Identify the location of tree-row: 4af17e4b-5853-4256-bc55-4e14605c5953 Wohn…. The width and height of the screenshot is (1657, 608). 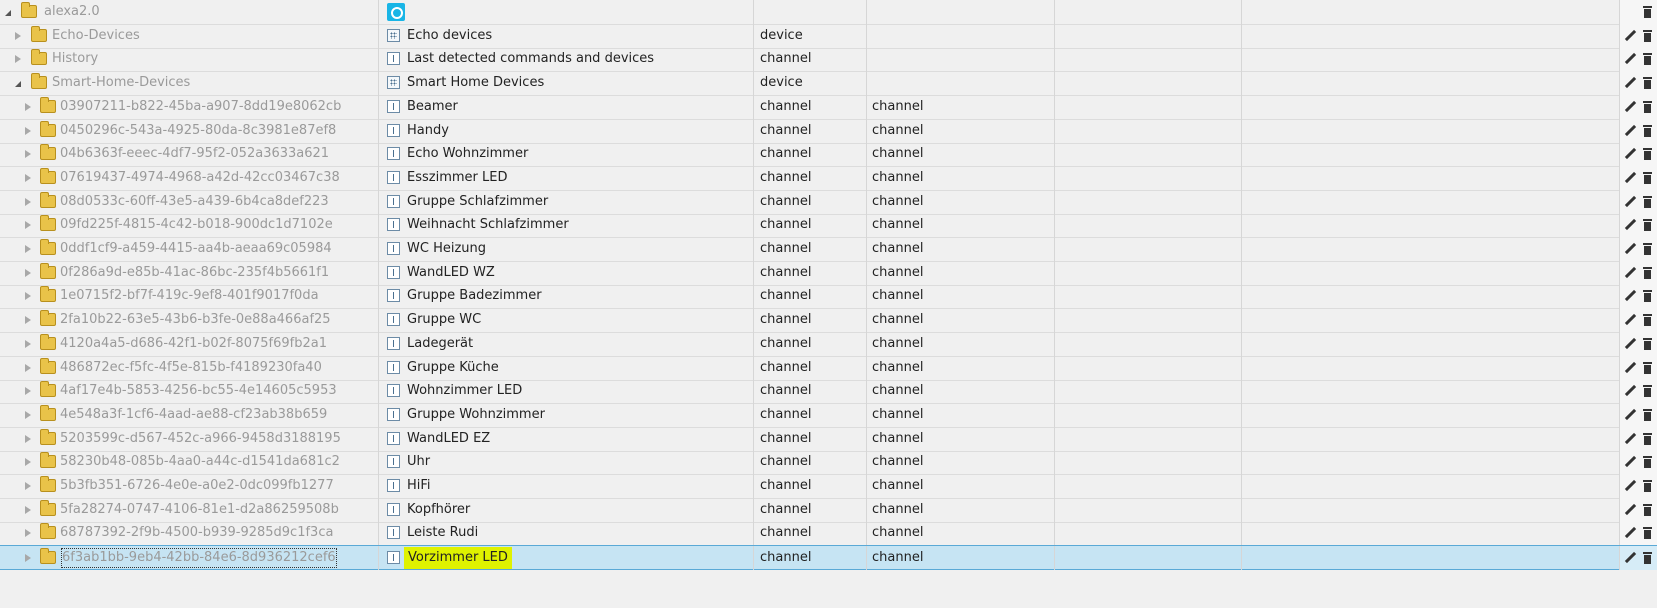
(828, 391).